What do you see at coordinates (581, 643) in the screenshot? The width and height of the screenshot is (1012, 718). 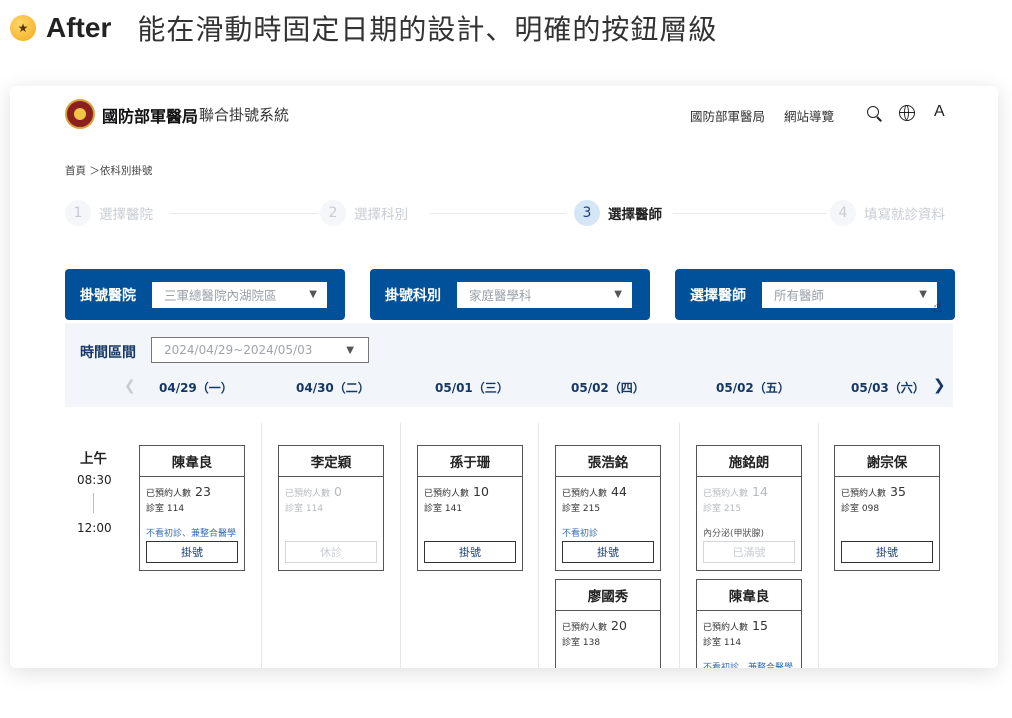 I see `clinic-room: 診室 138` at bounding box center [581, 643].